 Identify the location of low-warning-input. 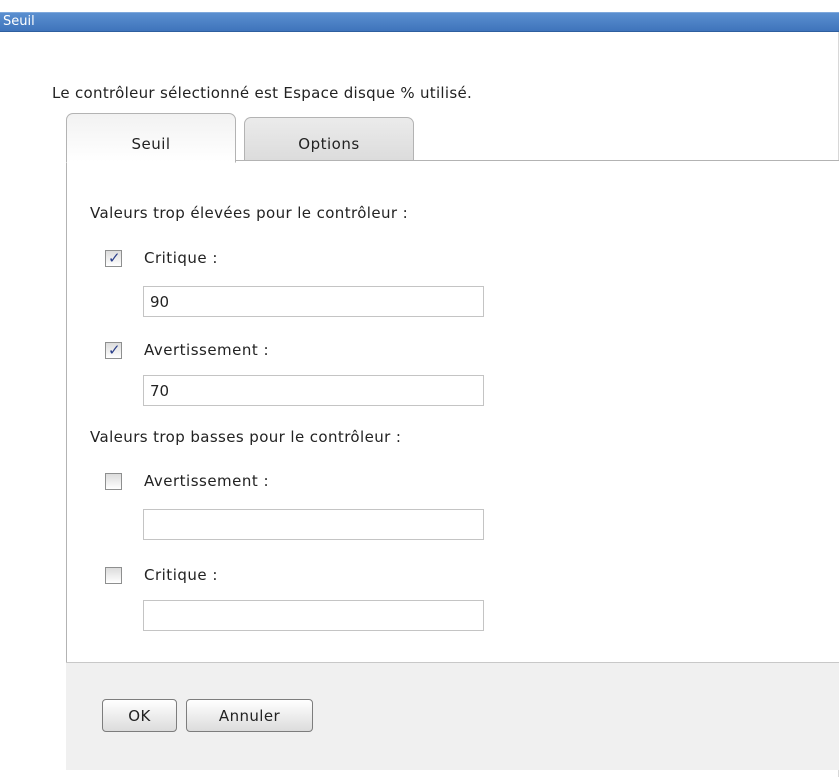
(313, 524).